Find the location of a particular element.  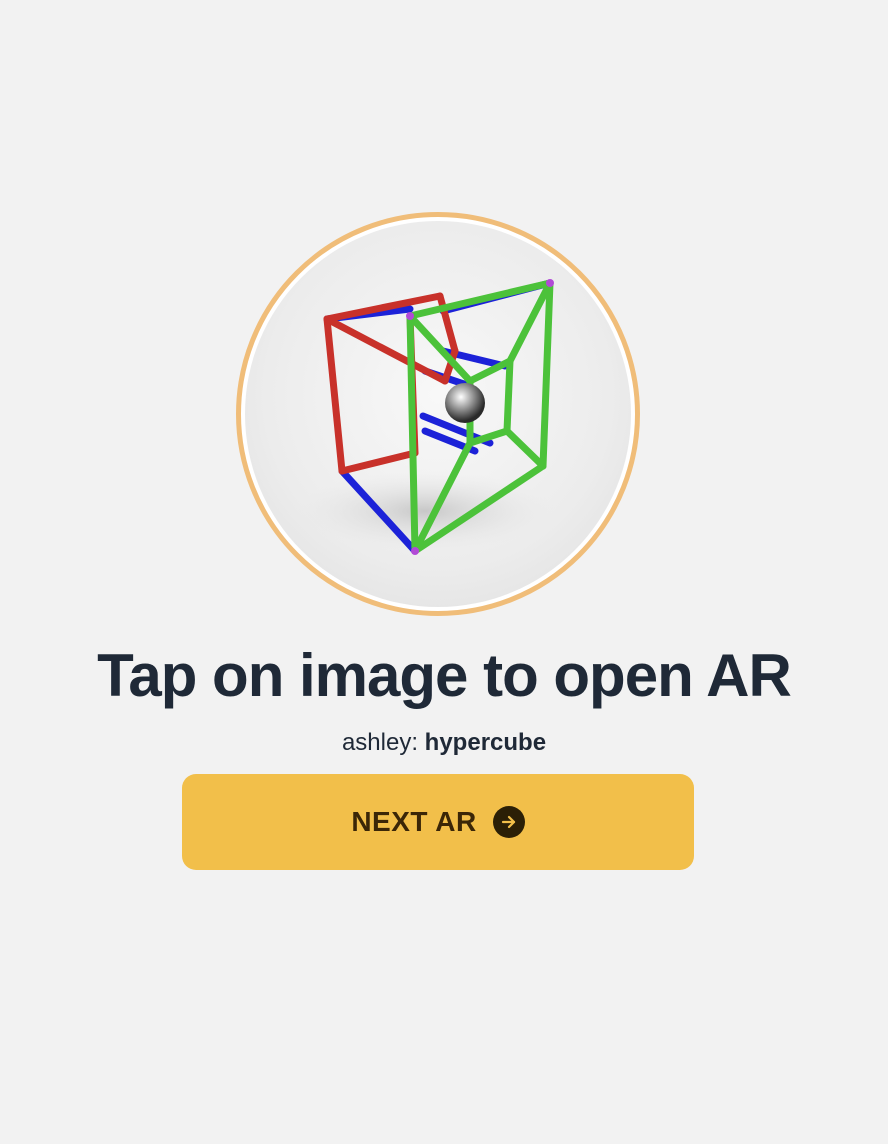

model-attribution: ashley: hypercube is located at coordinates (444, 743).